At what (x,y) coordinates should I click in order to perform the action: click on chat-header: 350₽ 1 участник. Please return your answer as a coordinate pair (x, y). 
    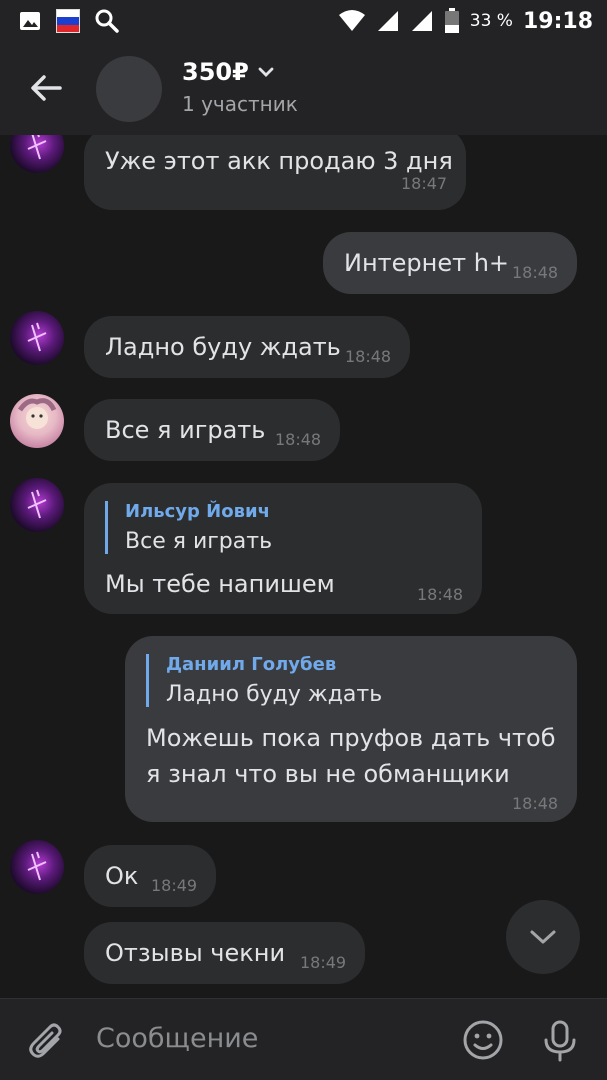
    Looking at the image, I should click on (303, 88).